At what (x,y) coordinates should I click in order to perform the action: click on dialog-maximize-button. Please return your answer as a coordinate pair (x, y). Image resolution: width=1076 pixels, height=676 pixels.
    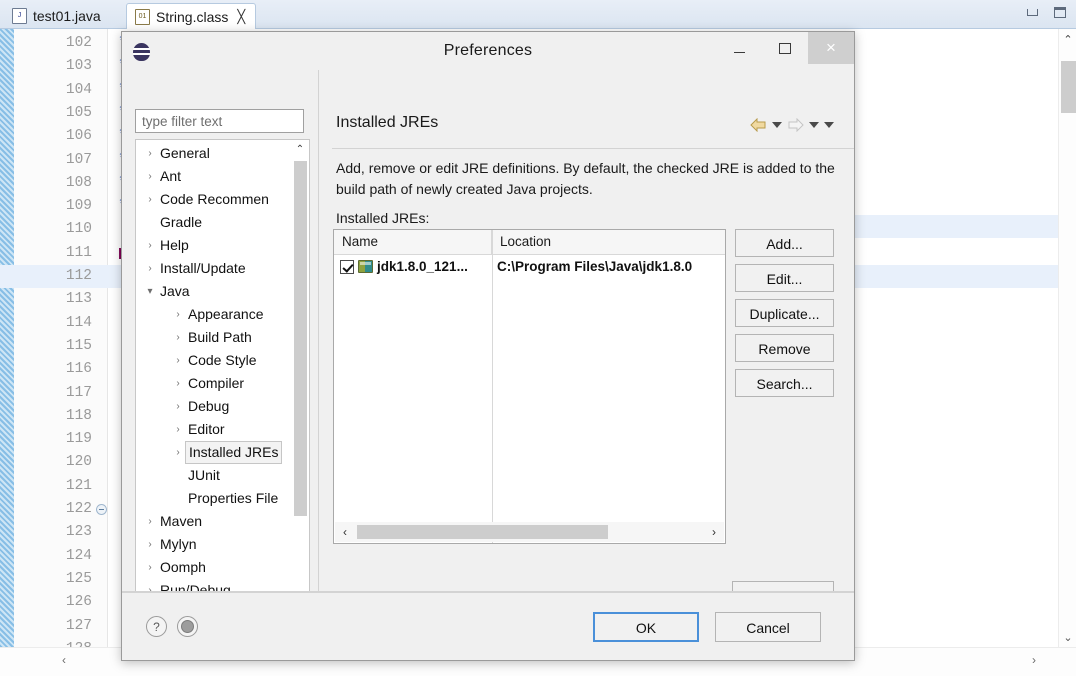
    Looking at the image, I should click on (785, 48).